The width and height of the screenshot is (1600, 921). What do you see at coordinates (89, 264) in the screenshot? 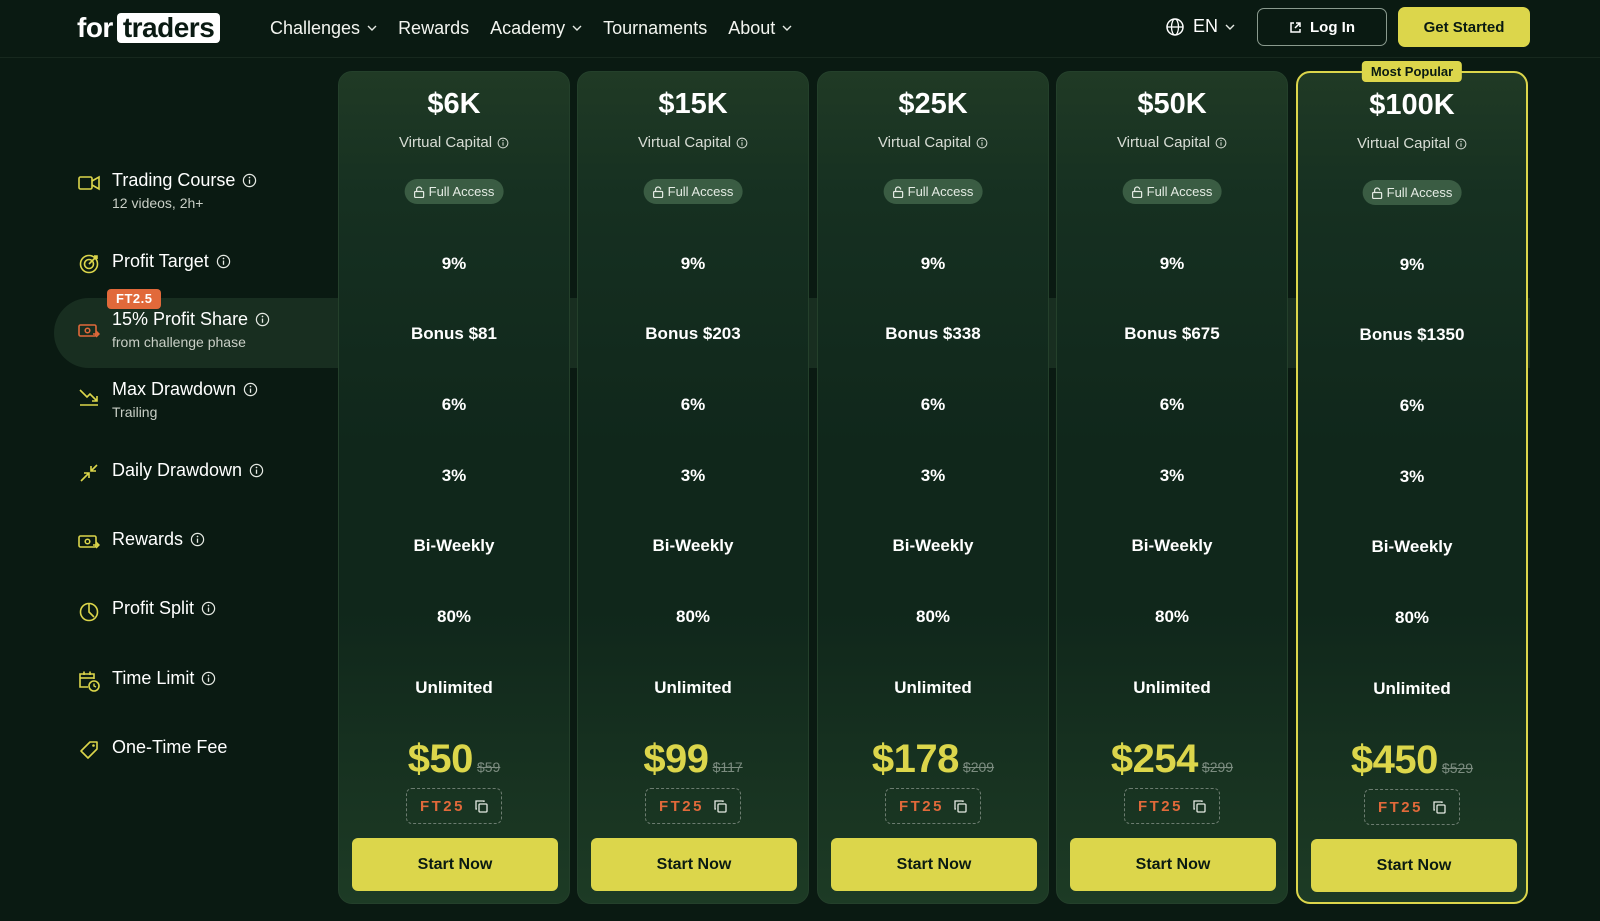
I see `target-icon` at bounding box center [89, 264].